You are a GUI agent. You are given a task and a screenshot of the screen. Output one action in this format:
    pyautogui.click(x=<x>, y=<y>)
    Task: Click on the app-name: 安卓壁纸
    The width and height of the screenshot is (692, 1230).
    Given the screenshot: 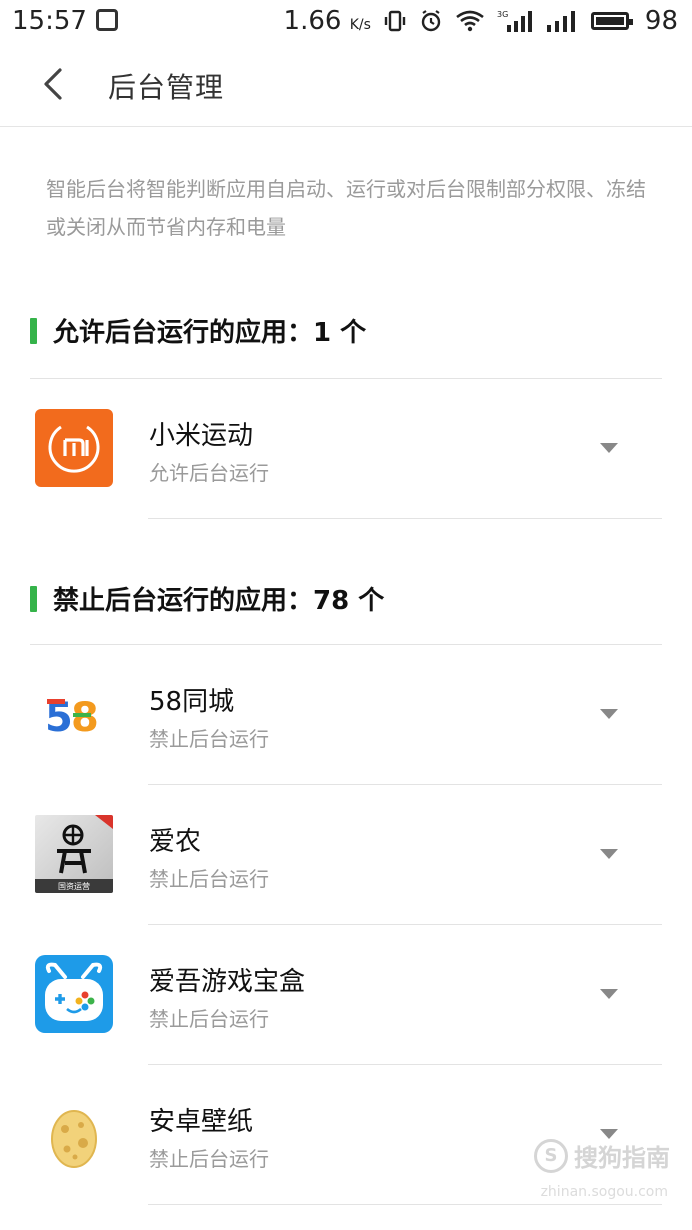 What is the action you would take?
    pyautogui.click(x=201, y=1122)
    